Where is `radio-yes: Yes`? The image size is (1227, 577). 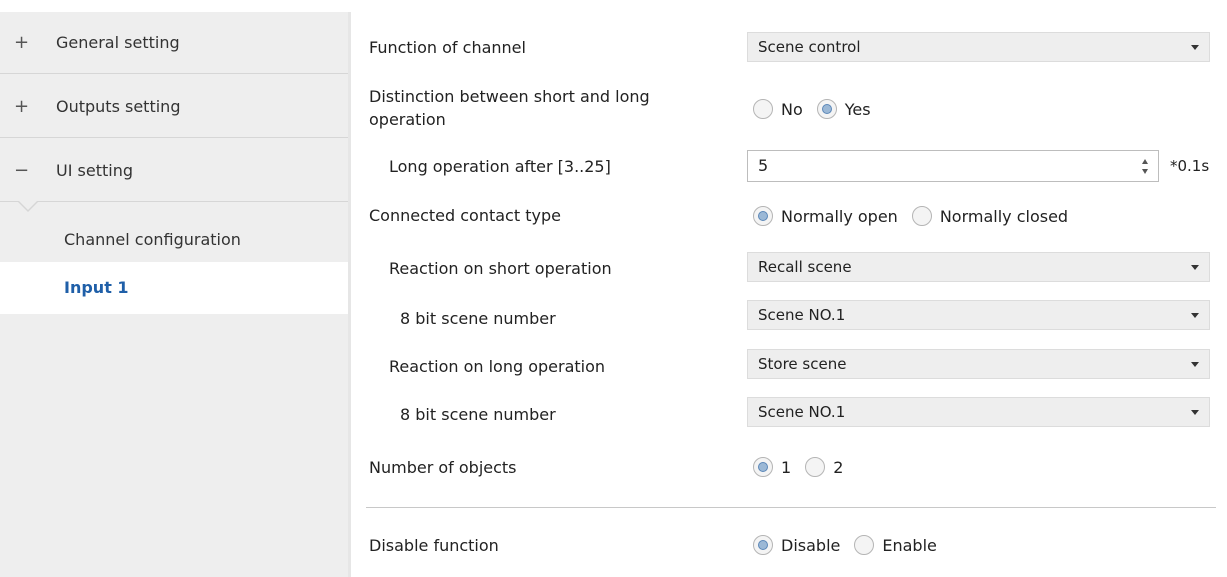 radio-yes: Yes is located at coordinates (843, 109).